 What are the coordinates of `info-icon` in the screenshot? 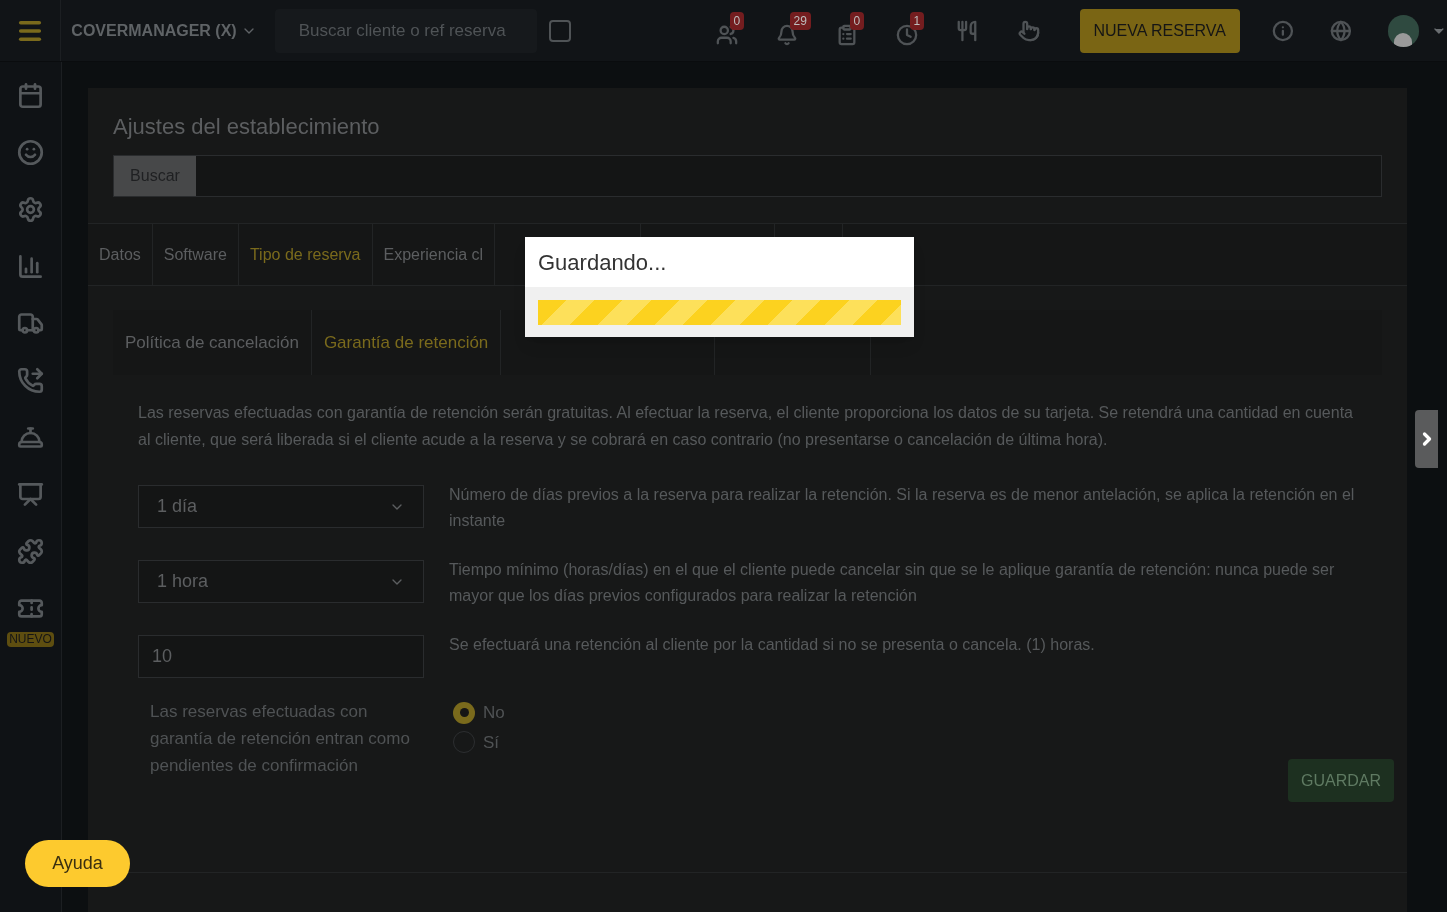 It's located at (1283, 30).